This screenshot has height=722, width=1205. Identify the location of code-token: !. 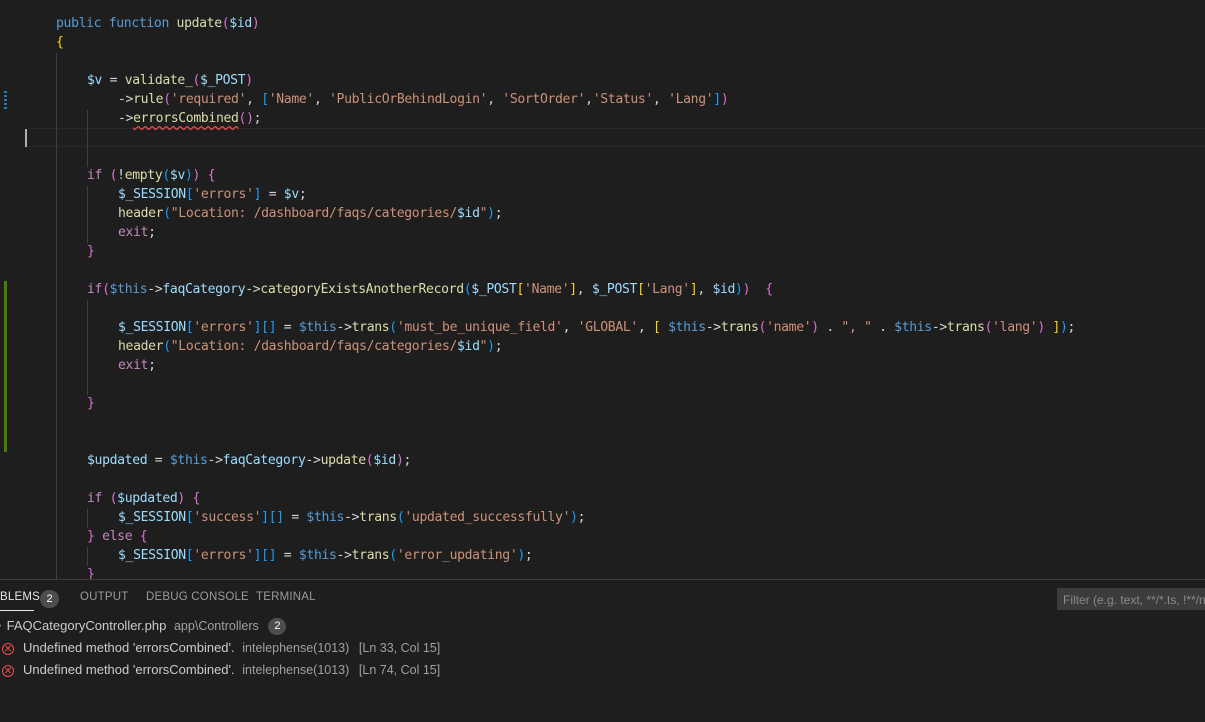
(121, 175).